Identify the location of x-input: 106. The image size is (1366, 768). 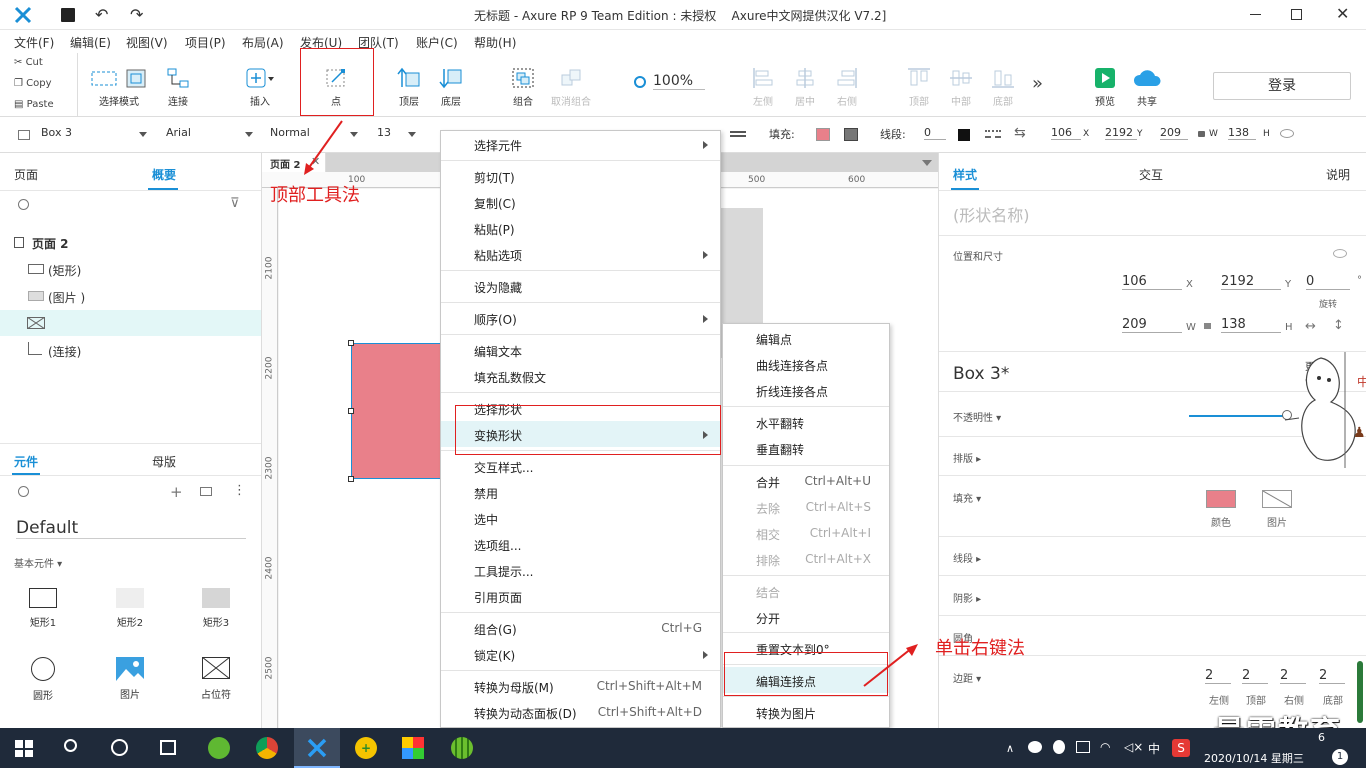
(1066, 133).